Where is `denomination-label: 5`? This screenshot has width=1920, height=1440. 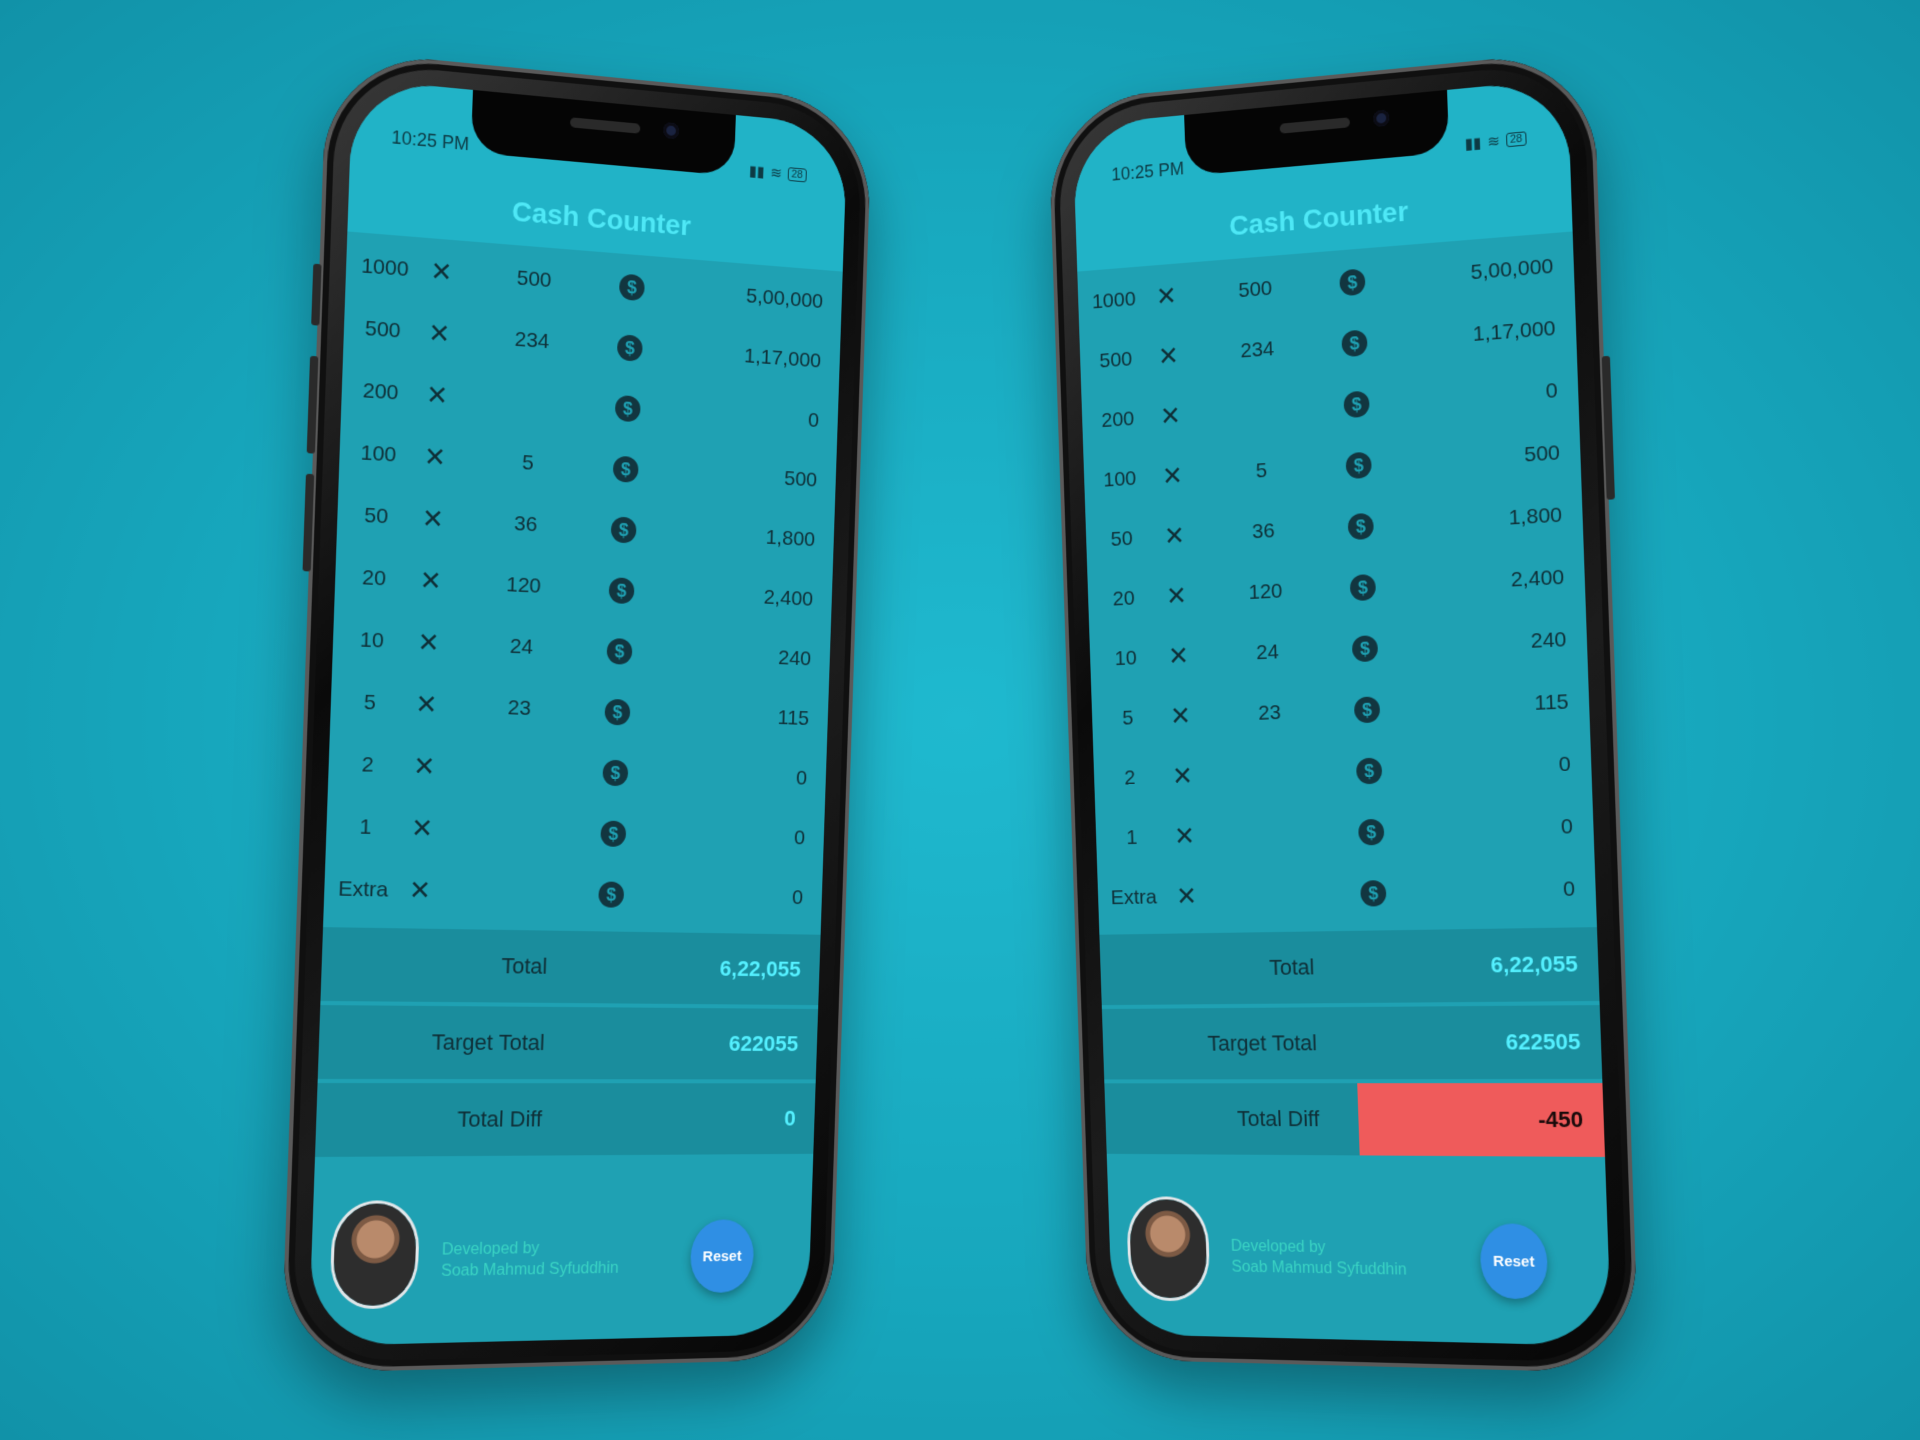 denomination-label: 5 is located at coordinates (1127, 718).